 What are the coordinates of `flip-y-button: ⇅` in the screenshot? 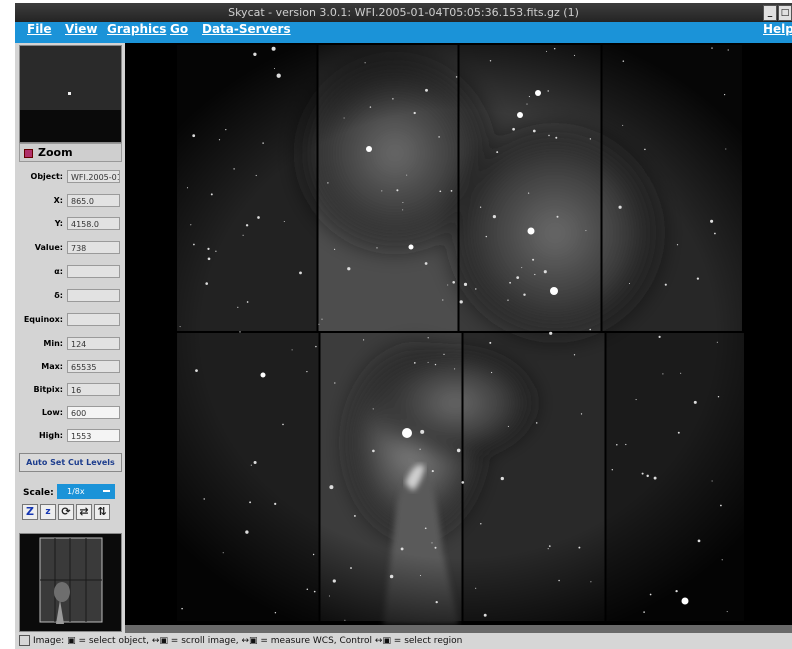 It's located at (102, 512).